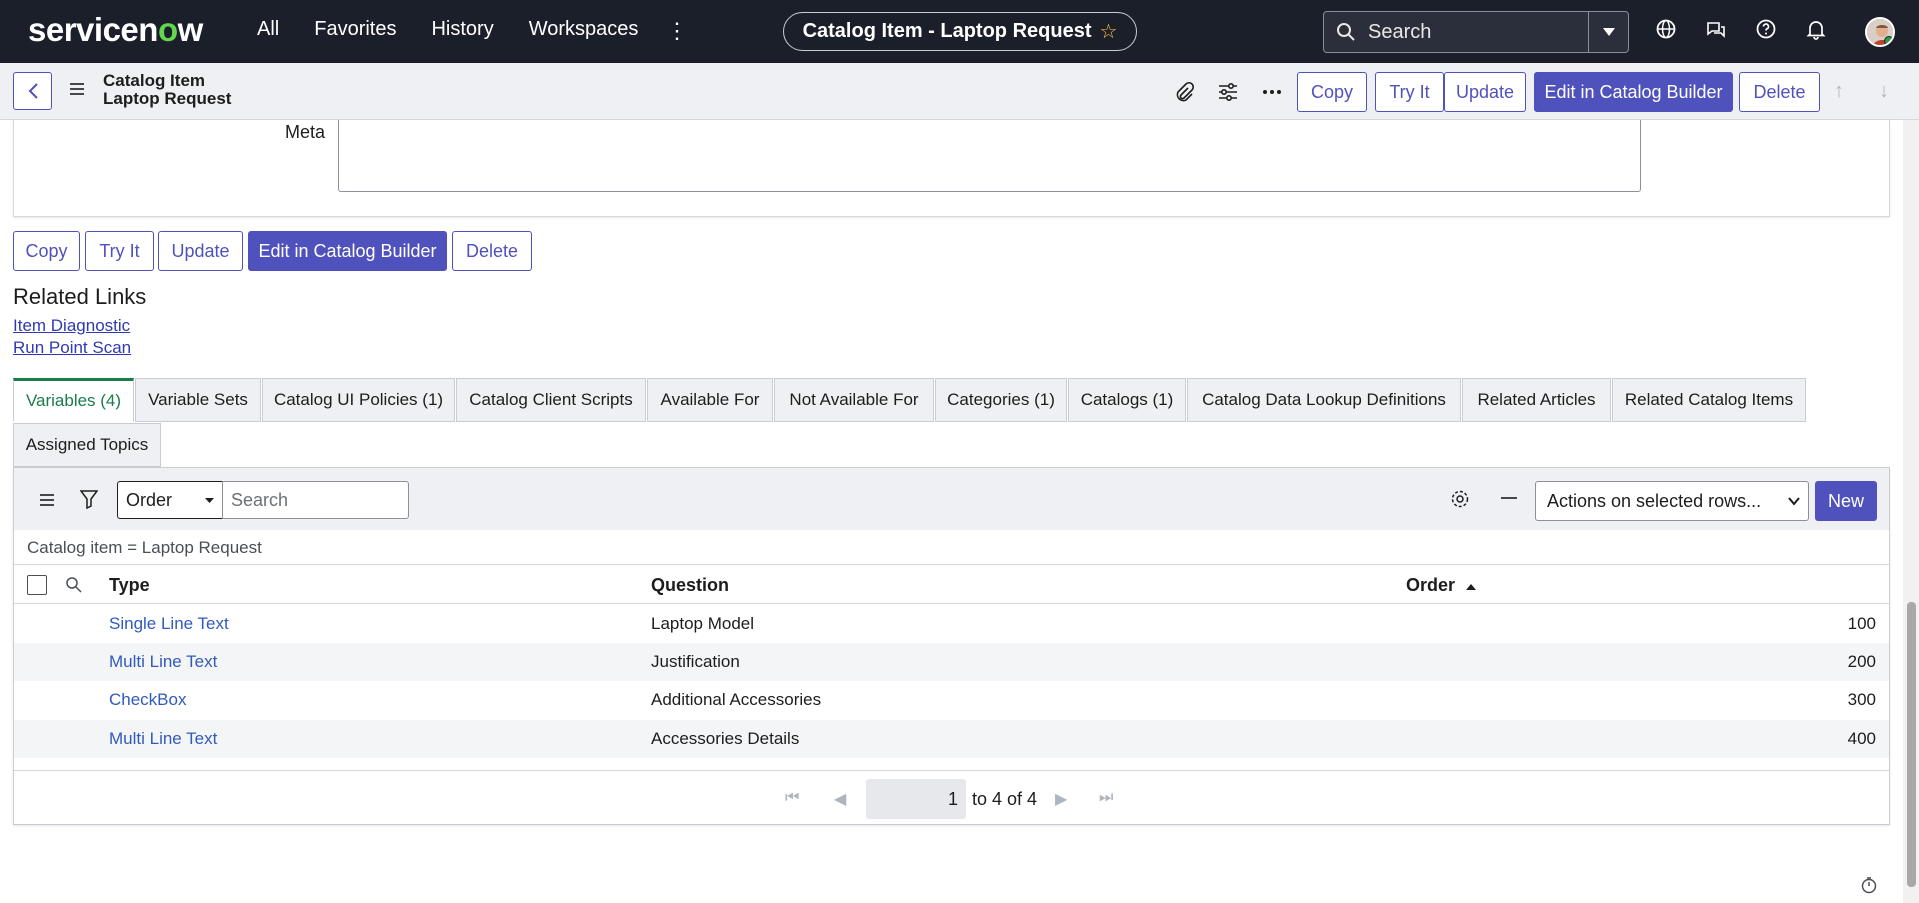  Describe the element at coordinates (989, 156) in the screenshot. I see `meta-textarea` at that location.